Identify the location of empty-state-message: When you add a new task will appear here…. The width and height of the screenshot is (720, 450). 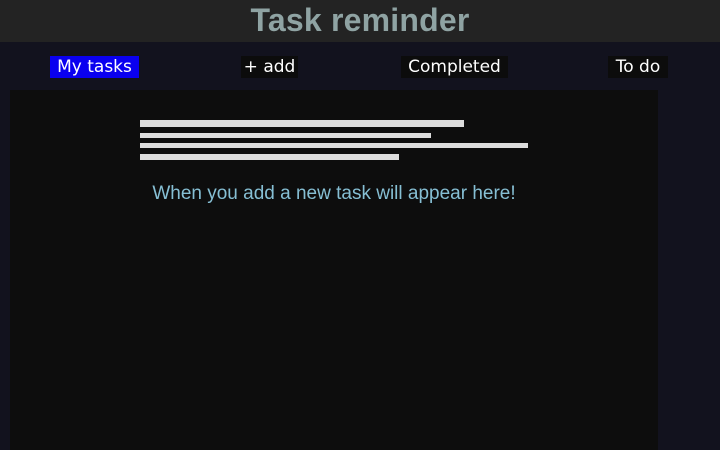
(334, 193).